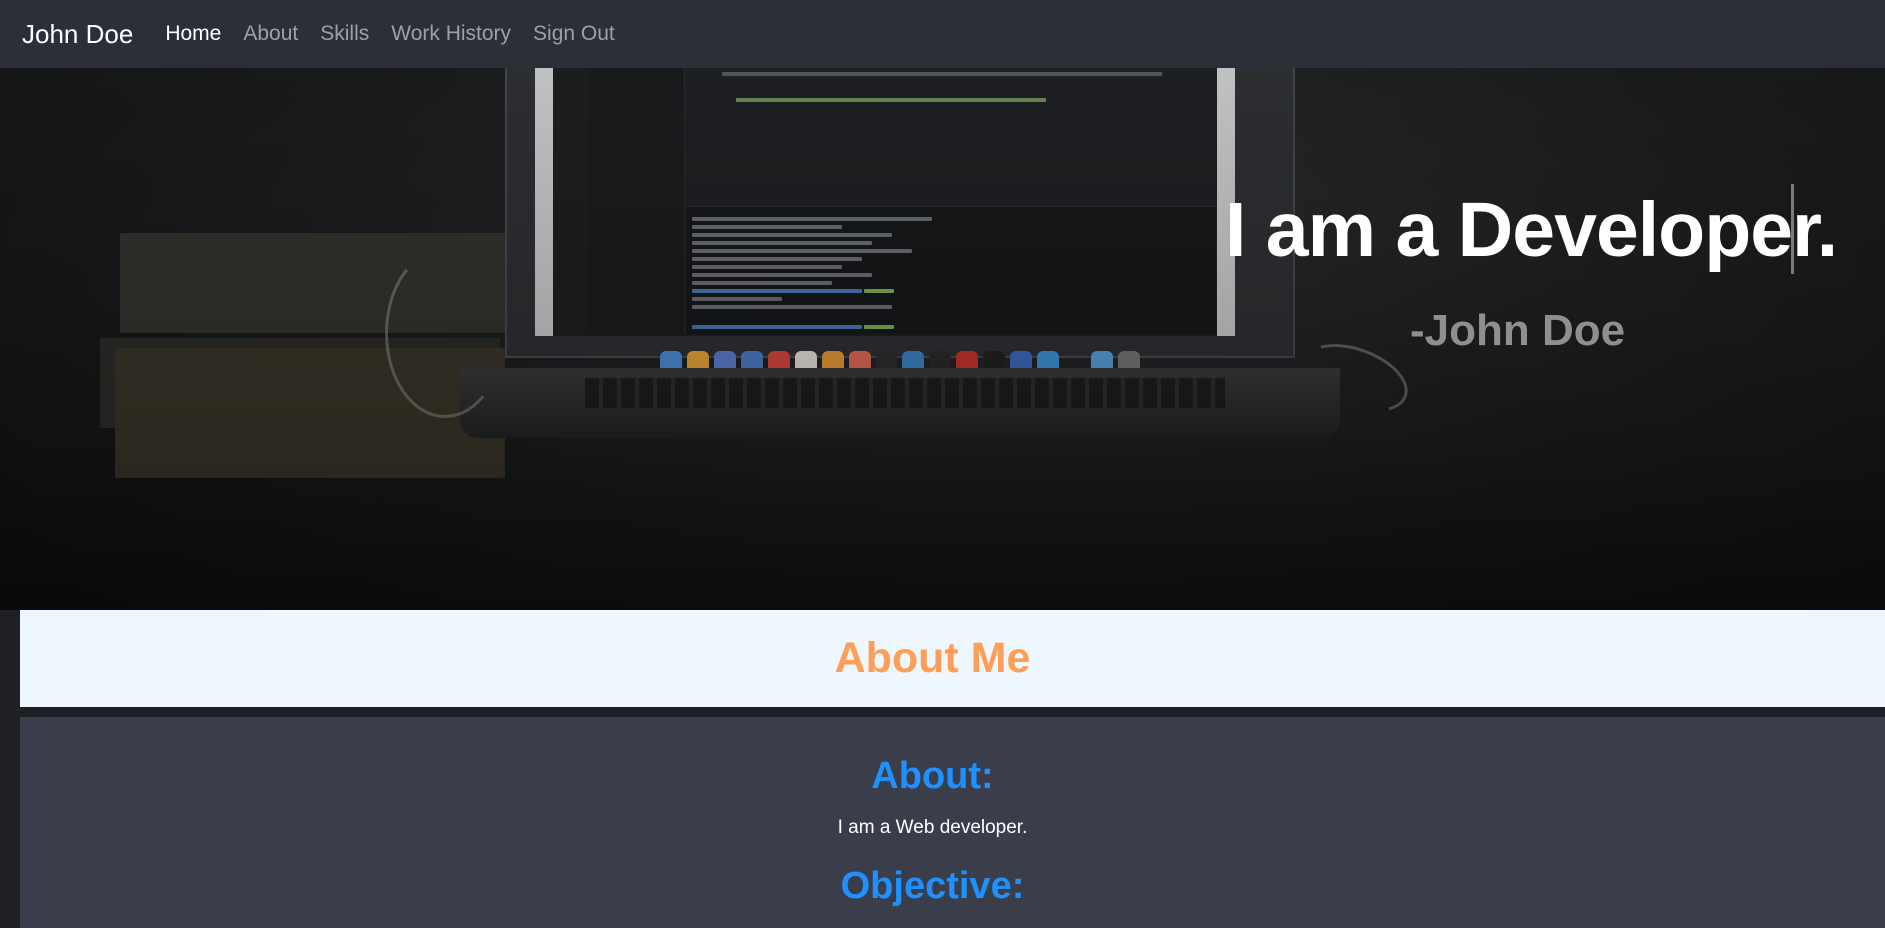 This screenshot has width=1885, height=928. What do you see at coordinates (344, 34) in the screenshot?
I see `nav-link-skills: Skills` at bounding box center [344, 34].